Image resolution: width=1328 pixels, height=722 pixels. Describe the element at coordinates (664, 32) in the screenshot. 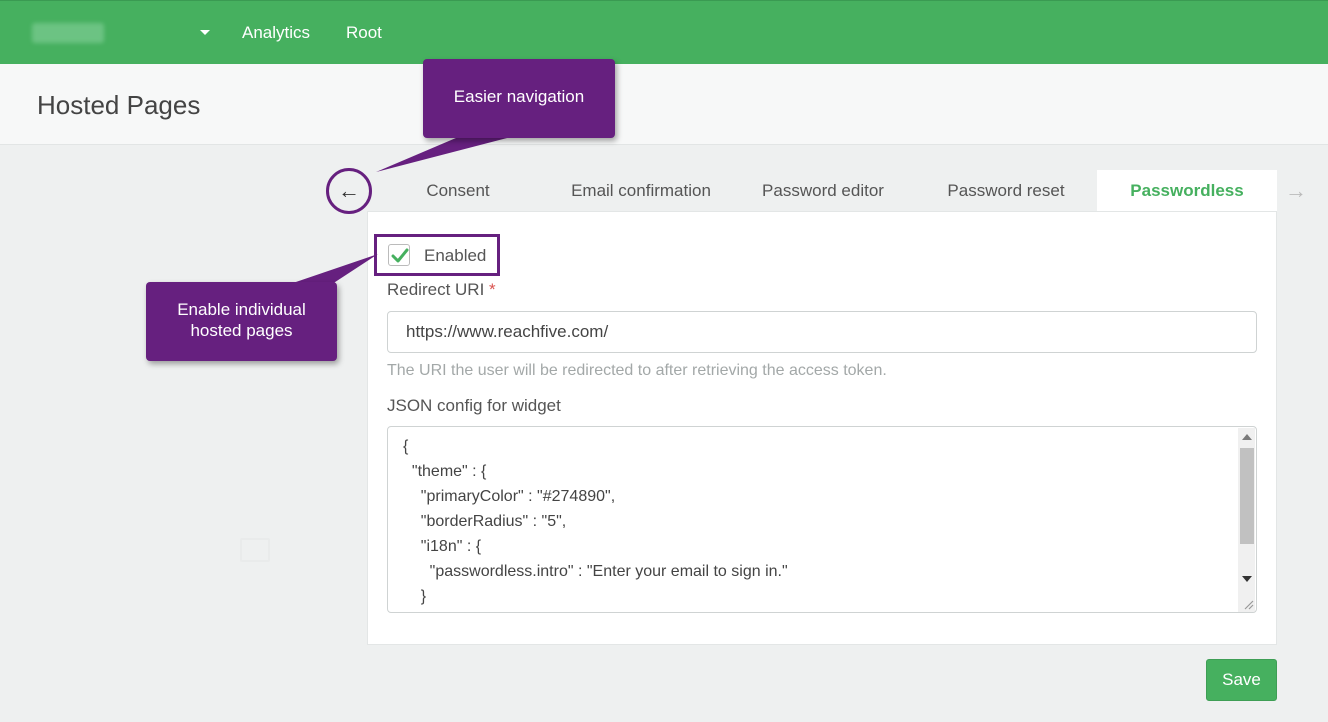

I see `top-navbar: Analytics Root` at that location.